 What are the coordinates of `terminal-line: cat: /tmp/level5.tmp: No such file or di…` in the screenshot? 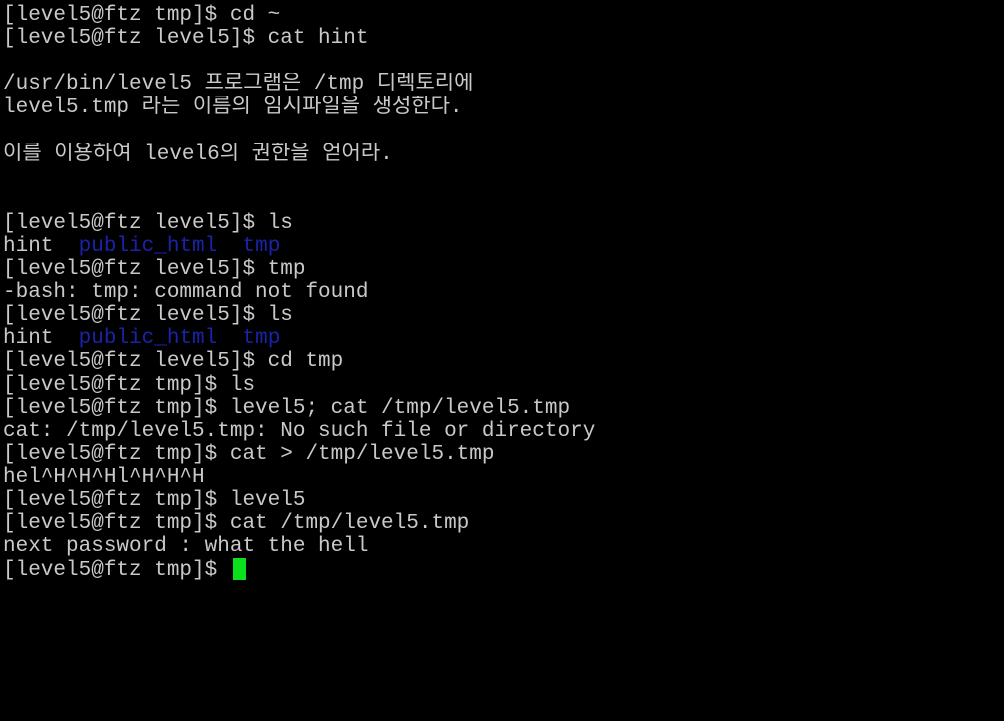 It's located at (299, 431).